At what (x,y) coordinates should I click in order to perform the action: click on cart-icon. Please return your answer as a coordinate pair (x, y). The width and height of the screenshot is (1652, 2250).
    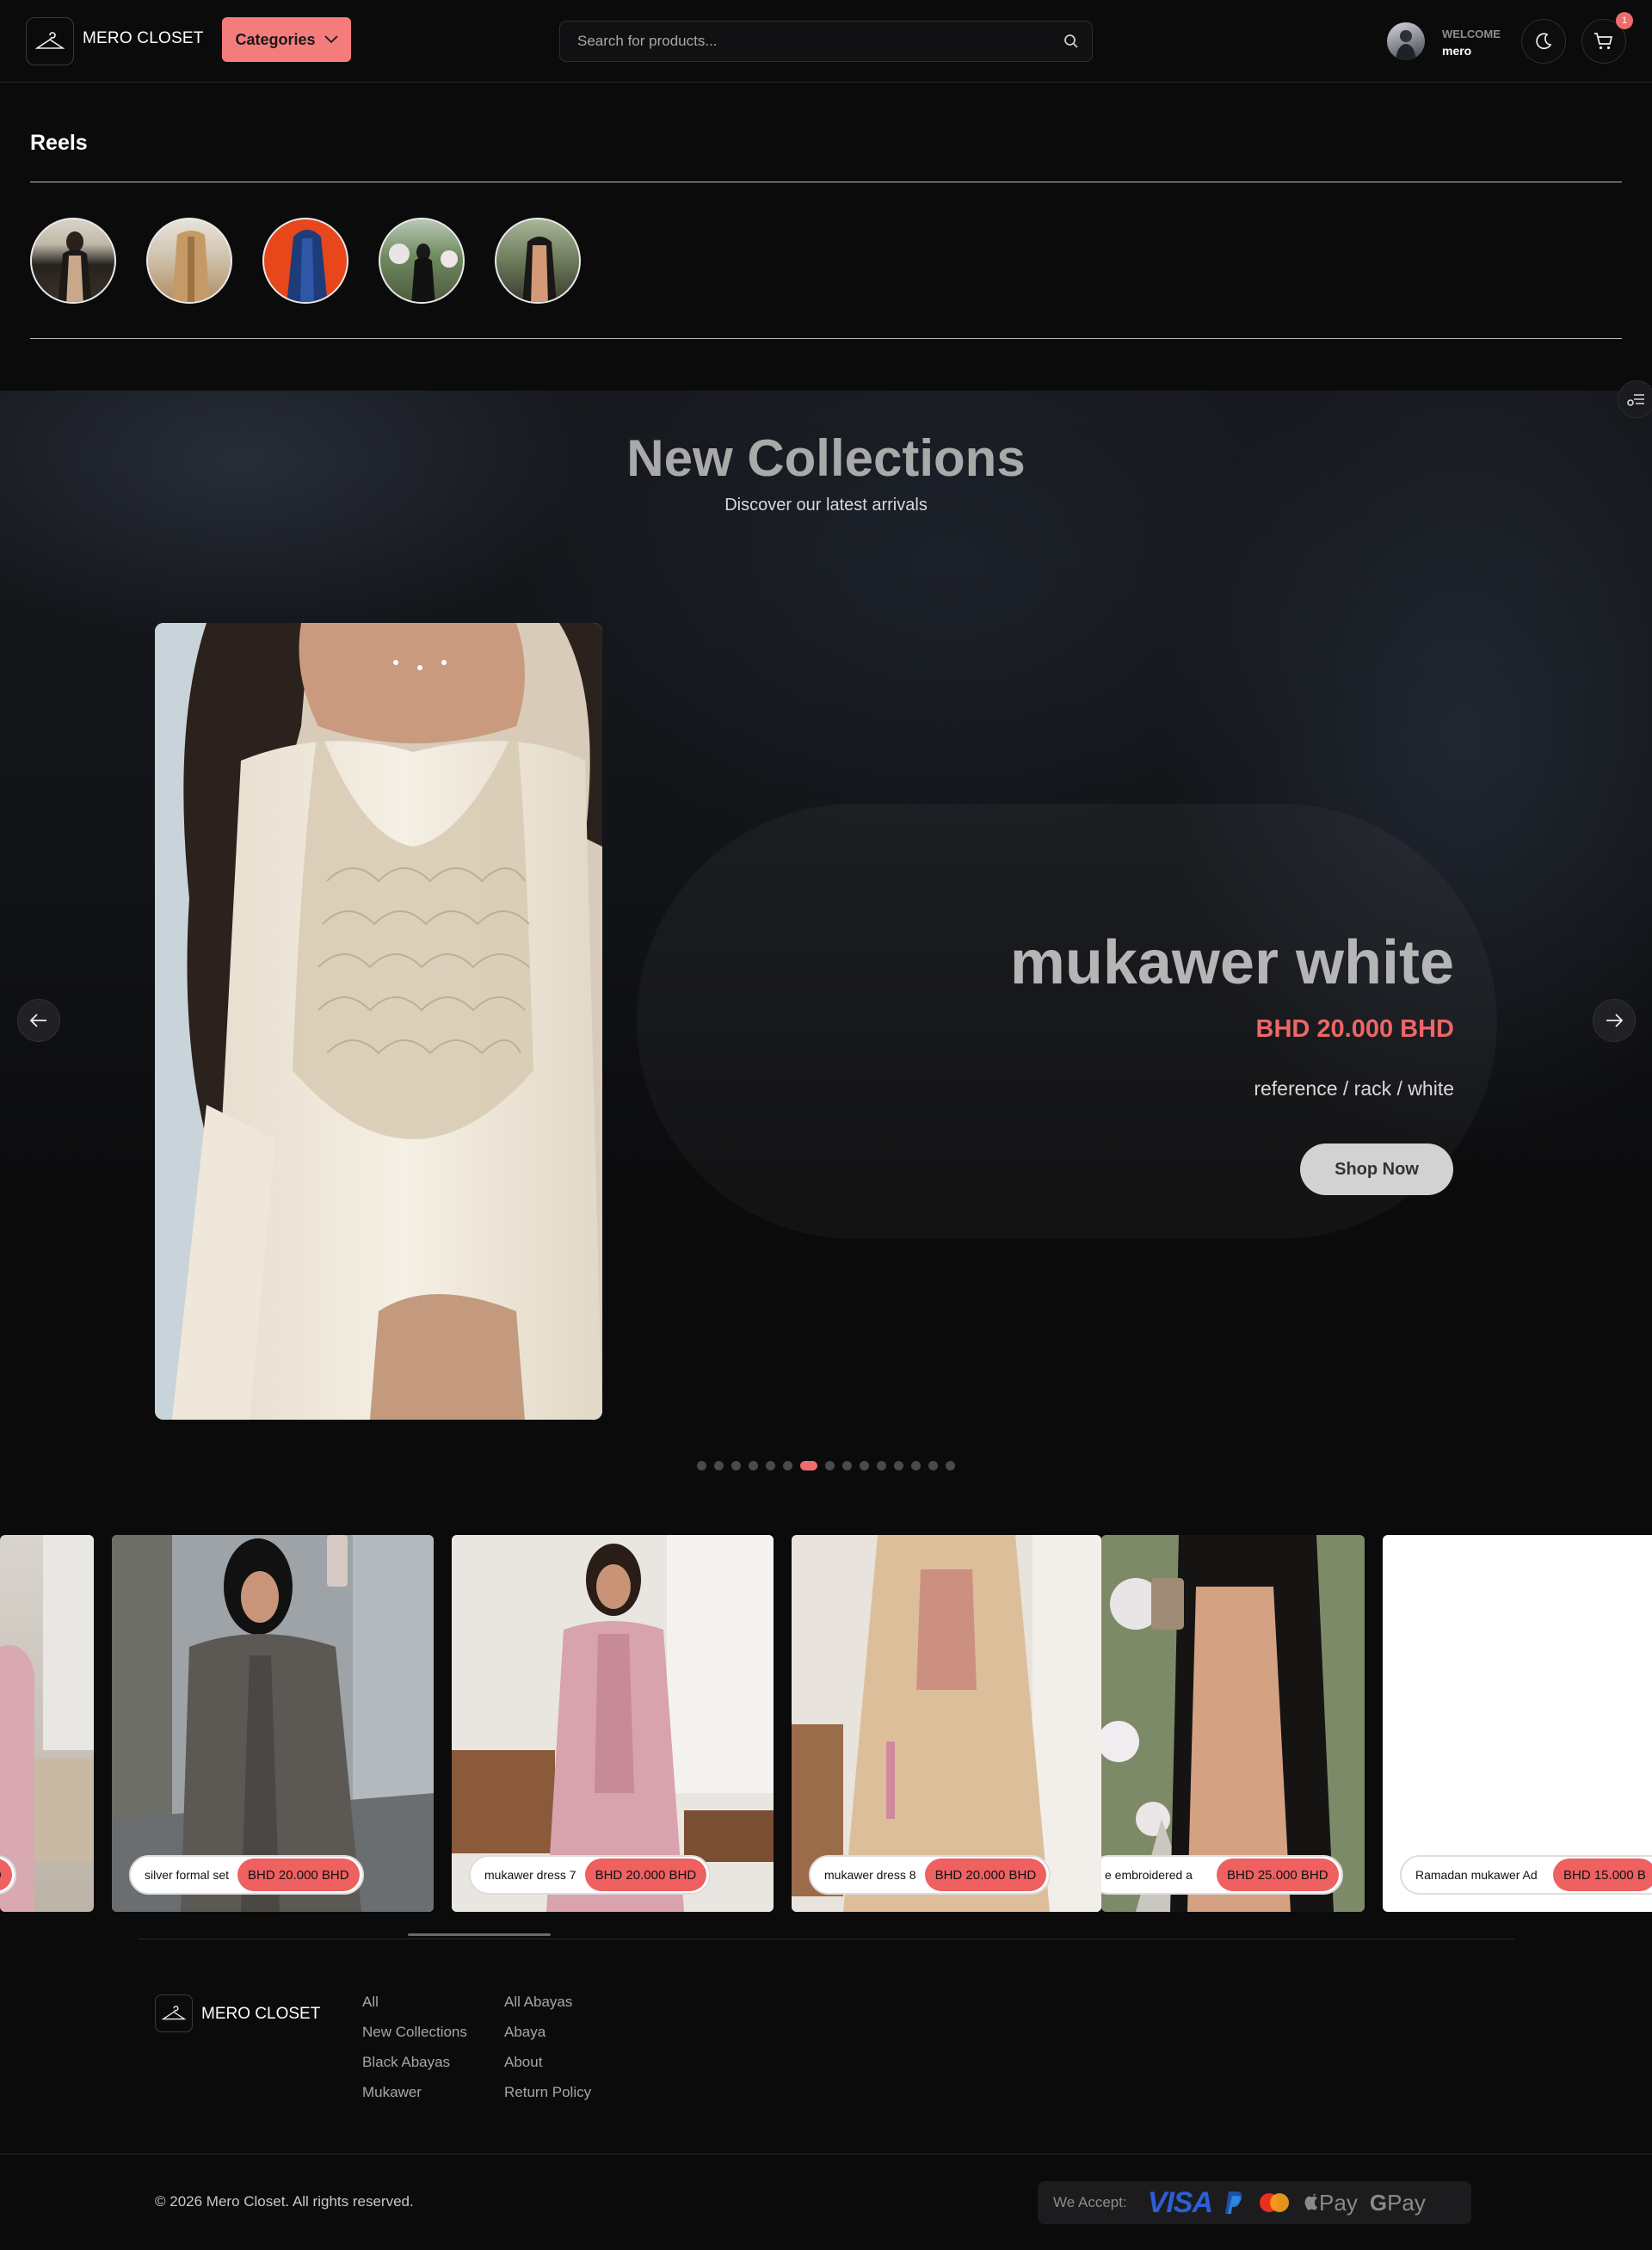
    Looking at the image, I should click on (1603, 42).